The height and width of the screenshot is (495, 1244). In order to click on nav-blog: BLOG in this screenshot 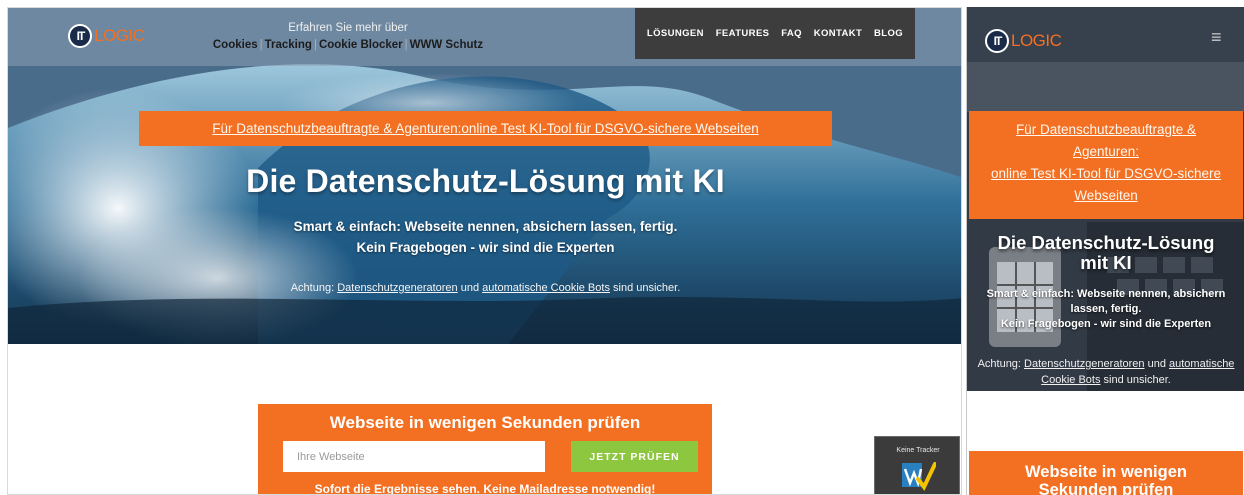, I will do `click(888, 33)`.